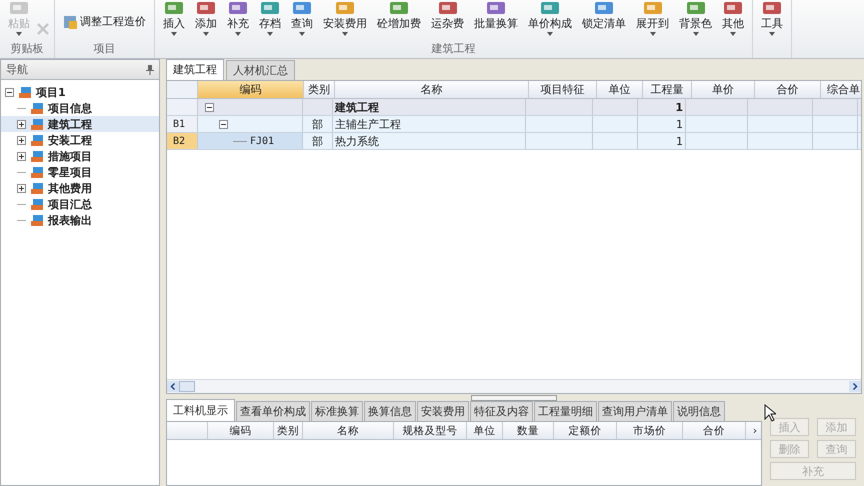 The height and width of the screenshot is (486, 864). Describe the element at coordinates (604, 16) in the screenshot. I see `ribbon-button: 锁定清单` at that location.